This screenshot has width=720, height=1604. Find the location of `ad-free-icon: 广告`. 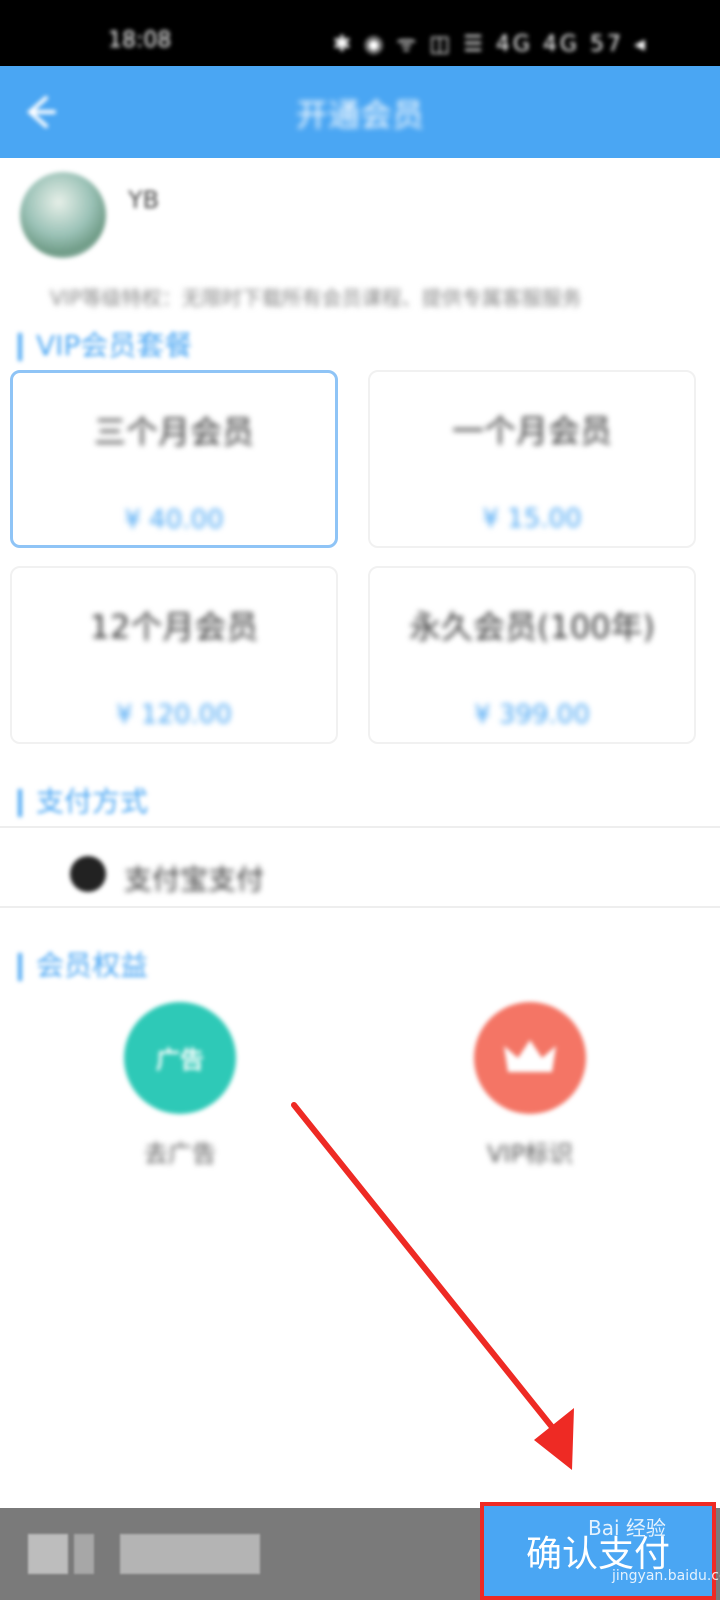

ad-free-icon: 广告 is located at coordinates (180, 1058).